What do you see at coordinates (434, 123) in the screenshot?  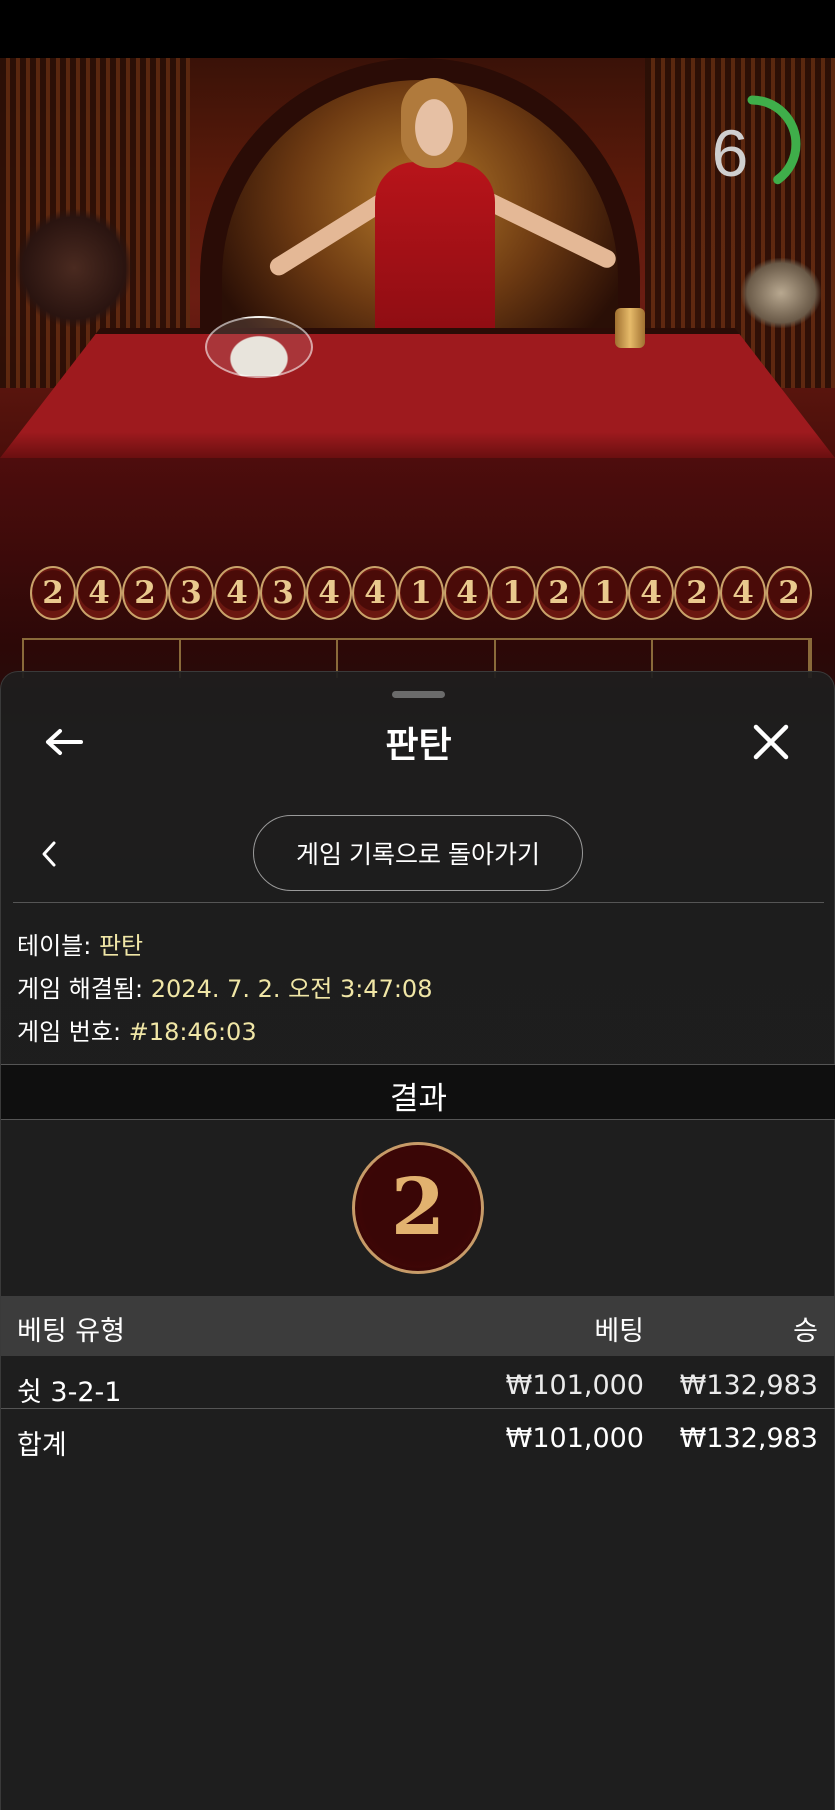 I see `dealer-head` at bounding box center [434, 123].